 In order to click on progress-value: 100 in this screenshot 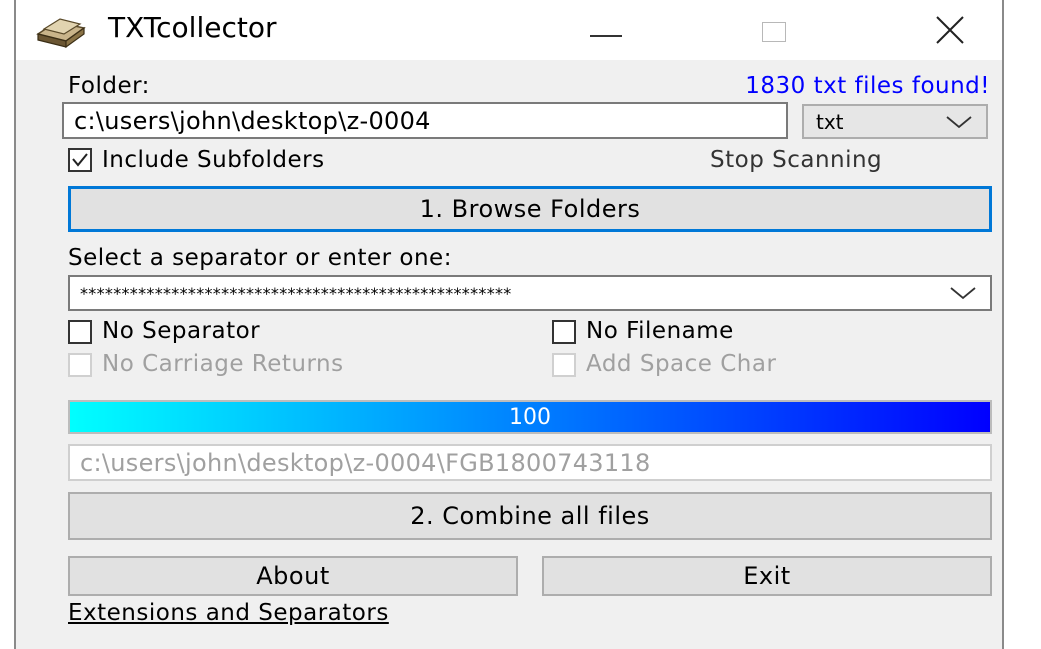, I will do `click(530, 417)`.